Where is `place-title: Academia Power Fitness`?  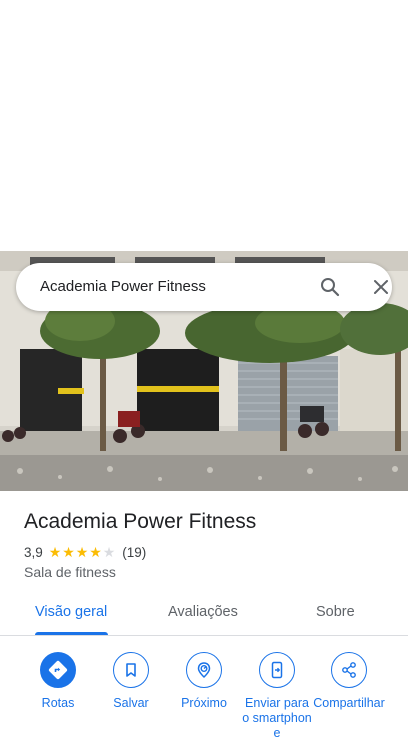 place-title: Academia Power Fitness is located at coordinates (140, 521).